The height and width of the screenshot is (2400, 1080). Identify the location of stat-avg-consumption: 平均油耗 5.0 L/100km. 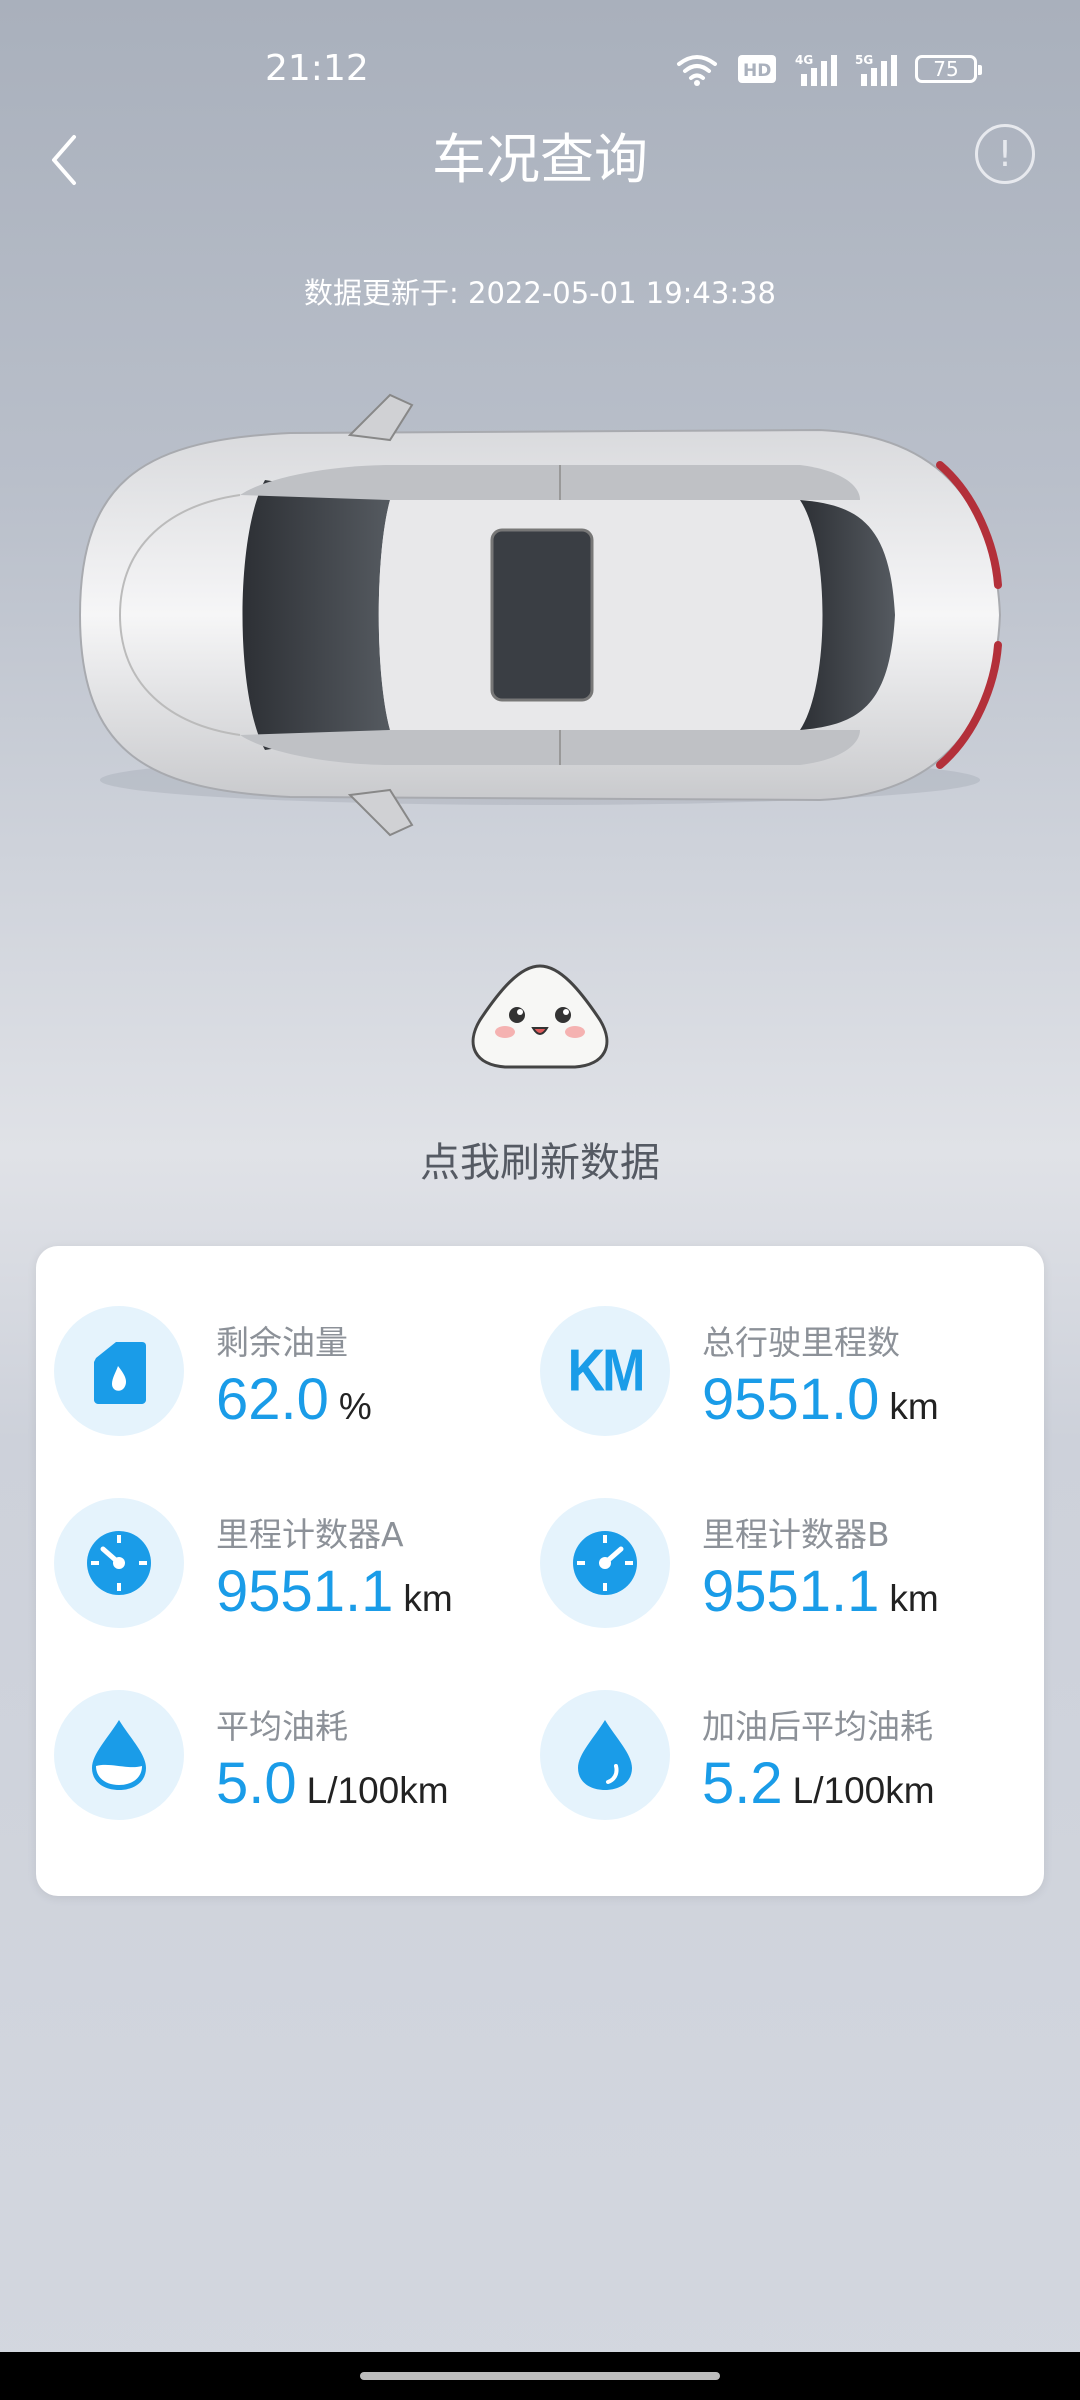
(276, 1760).